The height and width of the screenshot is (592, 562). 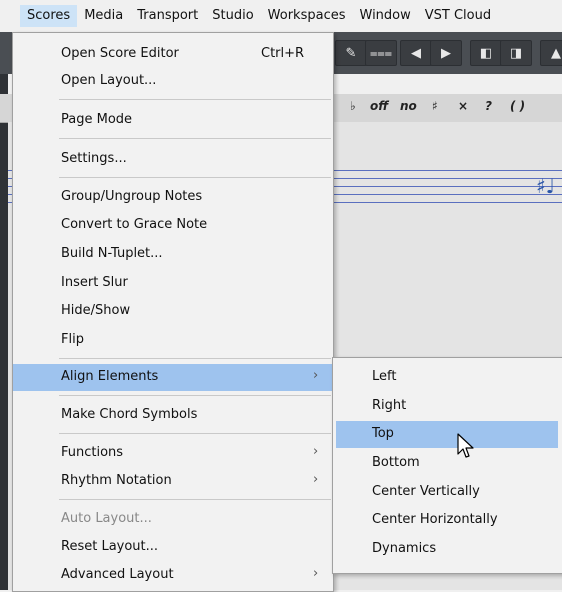 What do you see at coordinates (120, 53) in the screenshot?
I see `menu-item-label: Open Score Editor` at bounding box center [120, 53].